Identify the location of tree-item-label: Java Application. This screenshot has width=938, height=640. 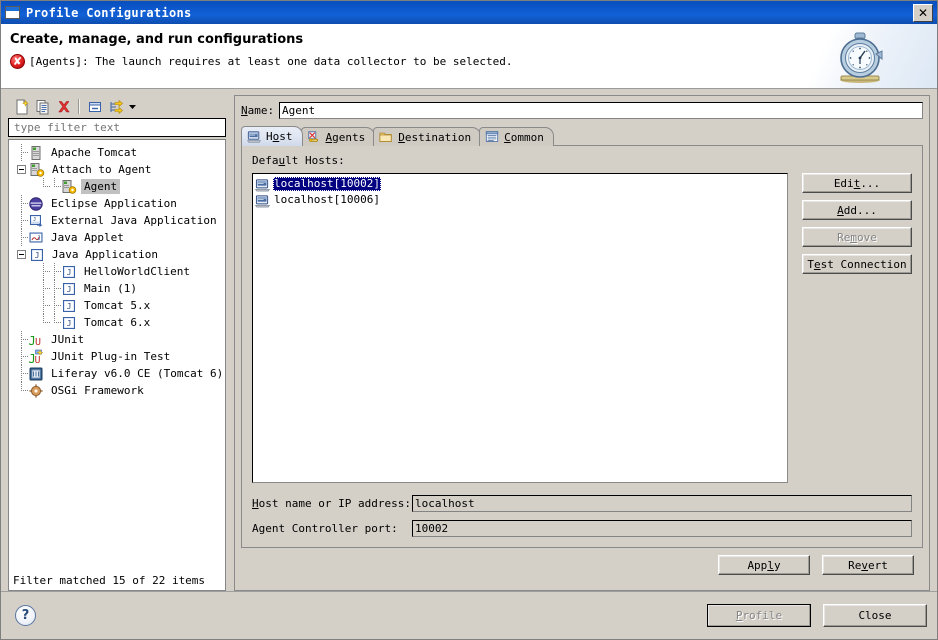
(105, 254).